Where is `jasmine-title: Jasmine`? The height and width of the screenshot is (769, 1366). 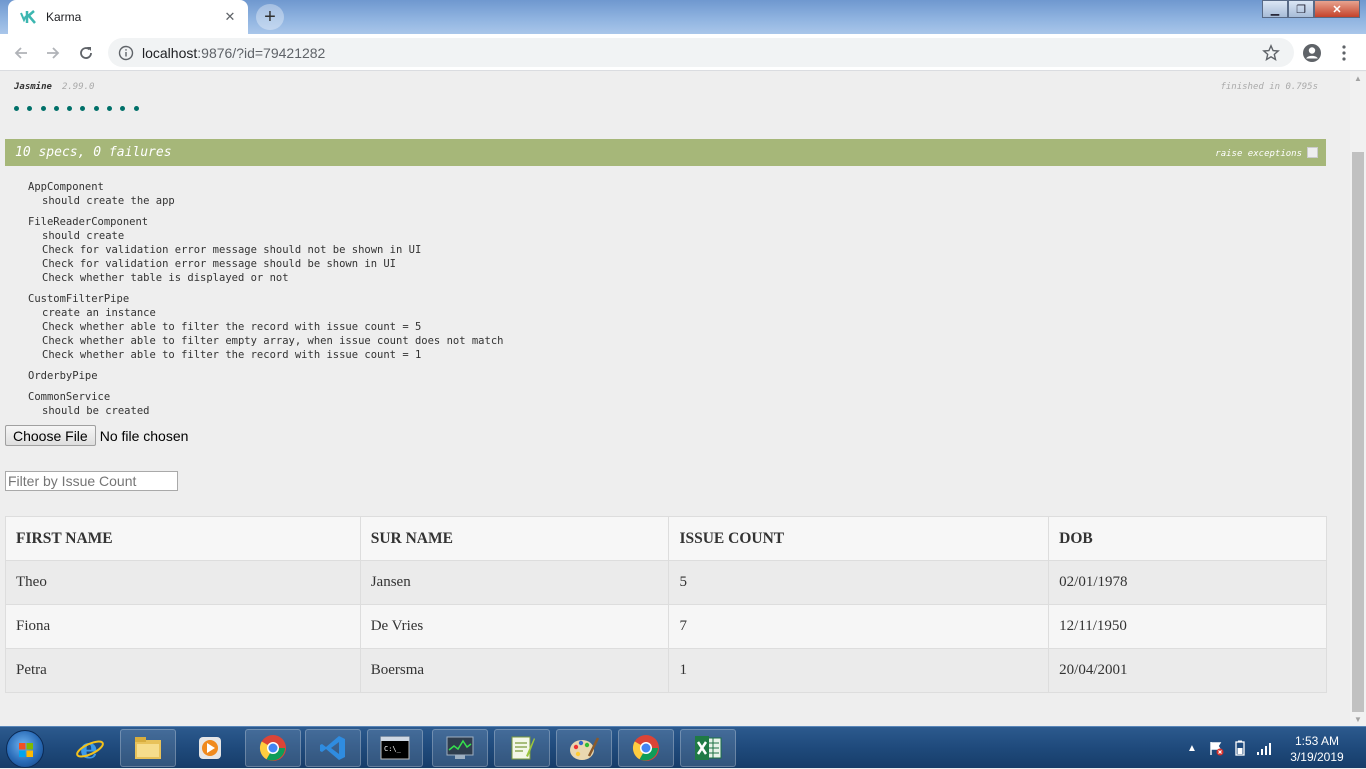
jasmine-title: Jasmine is located at coordinates (33, 87).